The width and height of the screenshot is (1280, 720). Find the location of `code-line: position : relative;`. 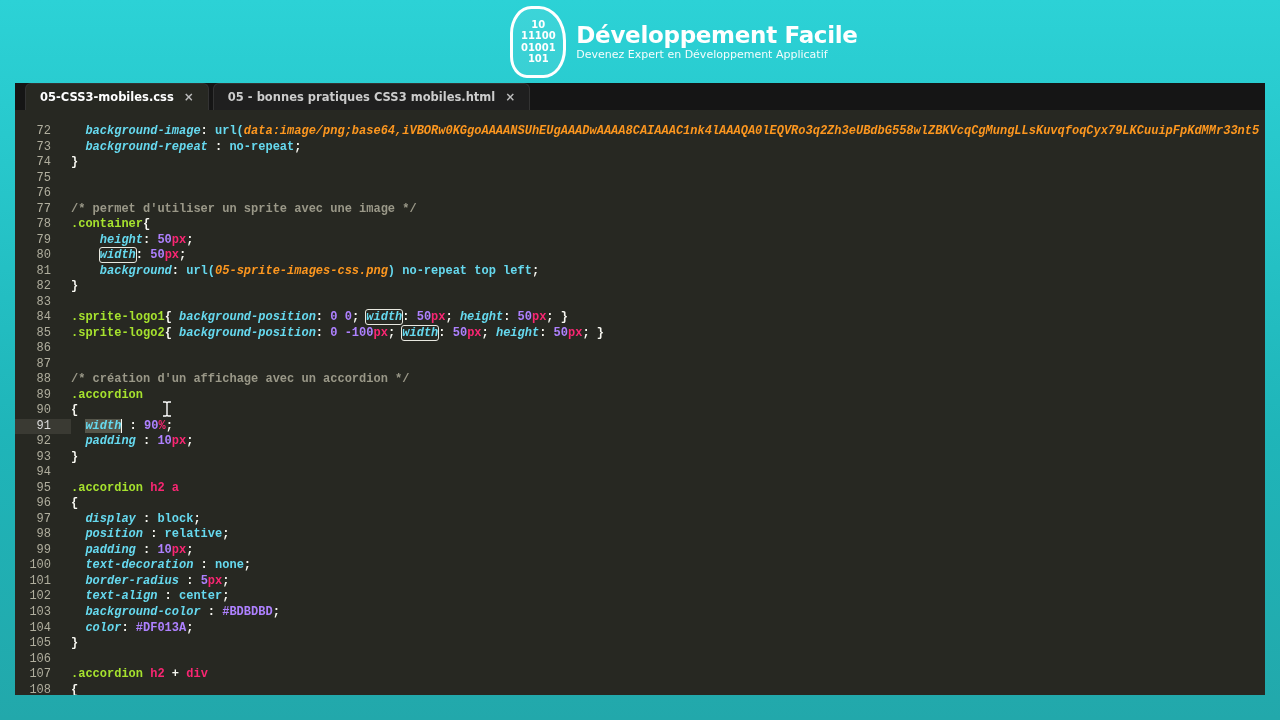

code-line: position : relative; is located at coordinates (157, 535).